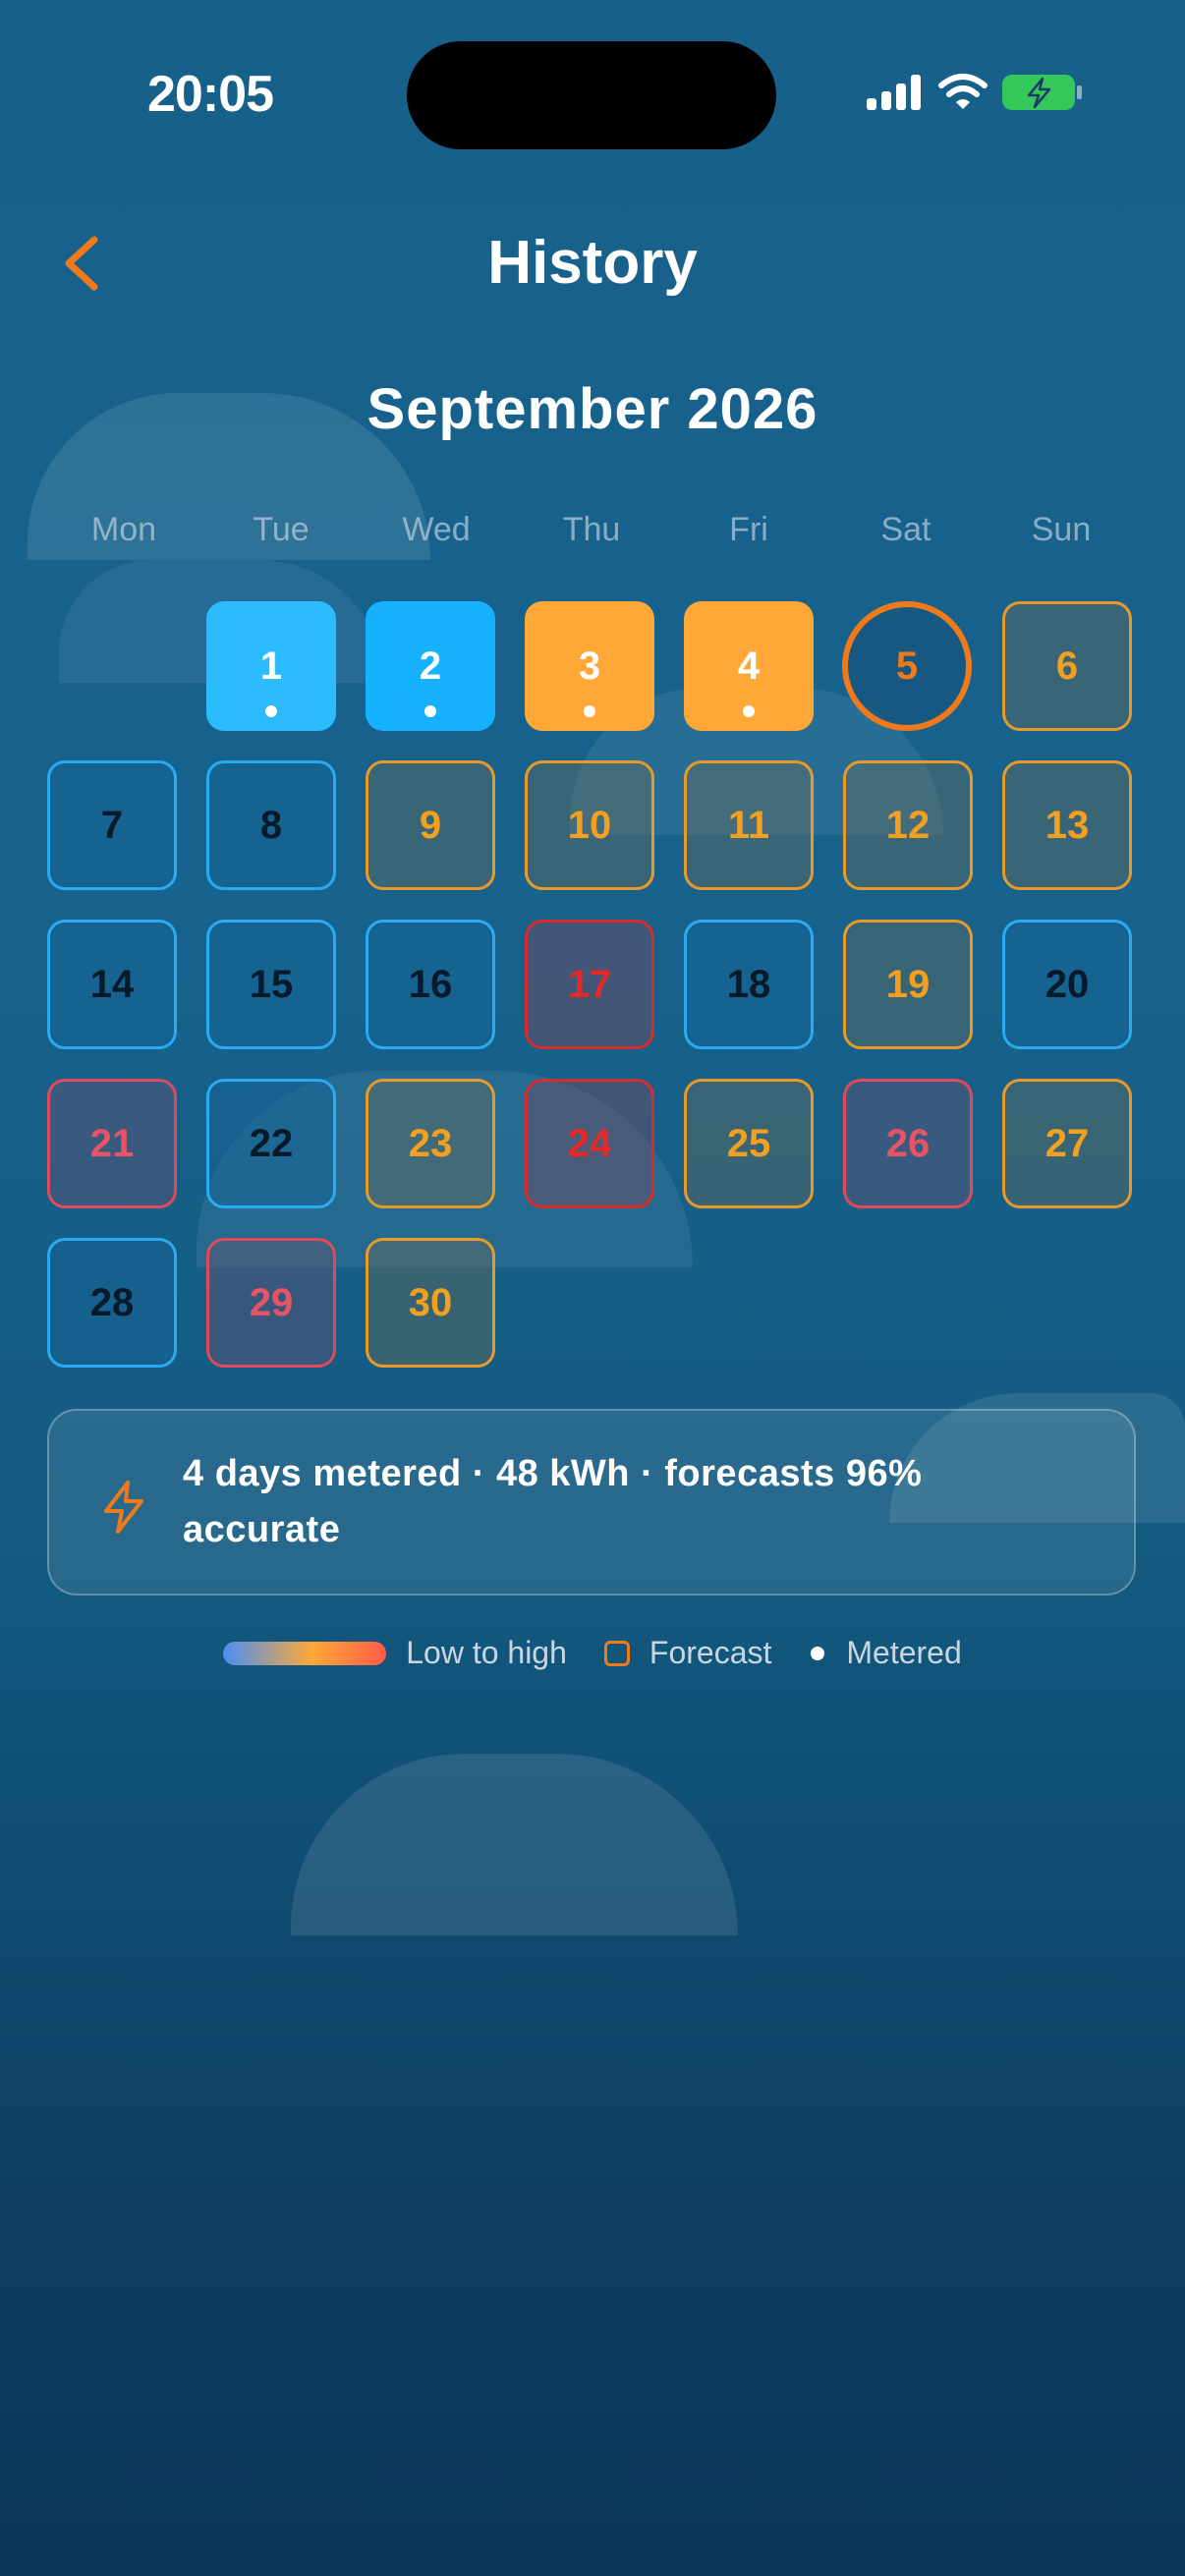 The image size is (1185, 2576). I want to click on battery-charging-icon, so click(1042, 92).